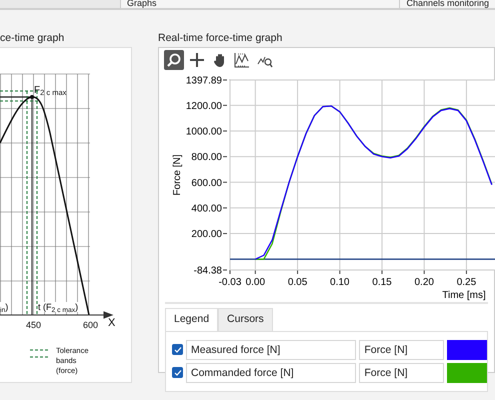 This screenshot has height=400, width=495. I want to click on axis-tick-label: 200.00, so click(206, 234).